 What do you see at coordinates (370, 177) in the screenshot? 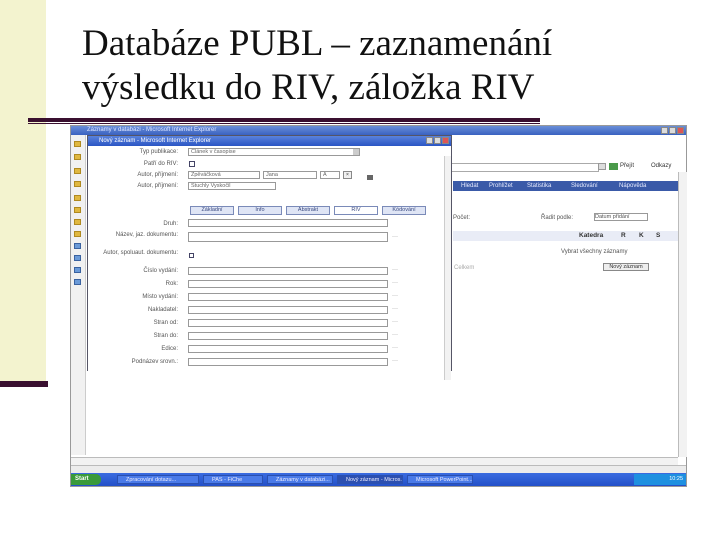
I see `author-lookup-icon` at bounding box center [370, 177].